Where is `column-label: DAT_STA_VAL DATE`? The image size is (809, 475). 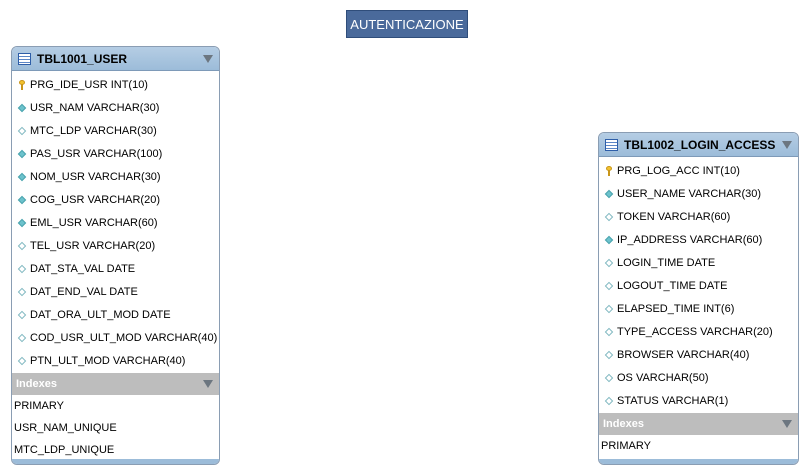 column-label: DAT_STA_VAL DATE is located at coordinates (83, 268).